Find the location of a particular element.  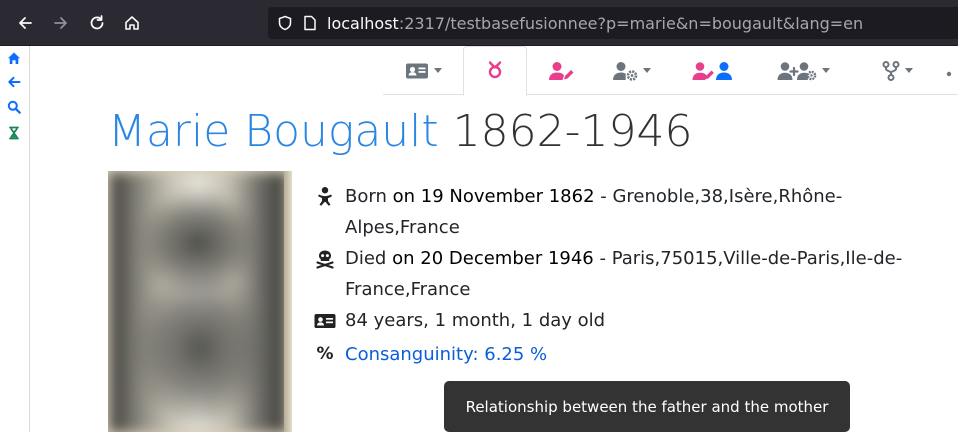

page-icon is located at coordinates (310, 23).